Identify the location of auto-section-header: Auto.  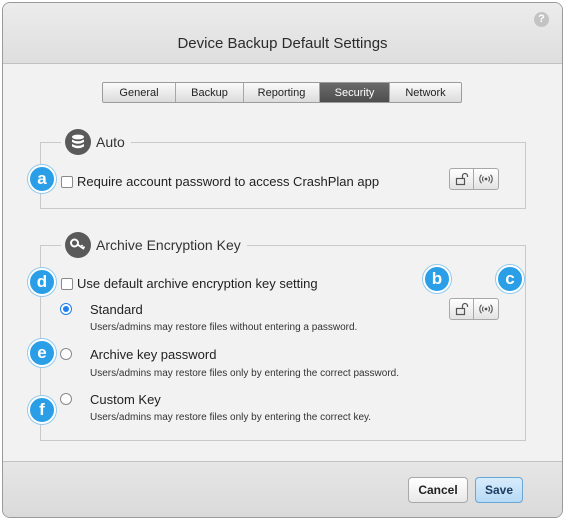
(96, 142).